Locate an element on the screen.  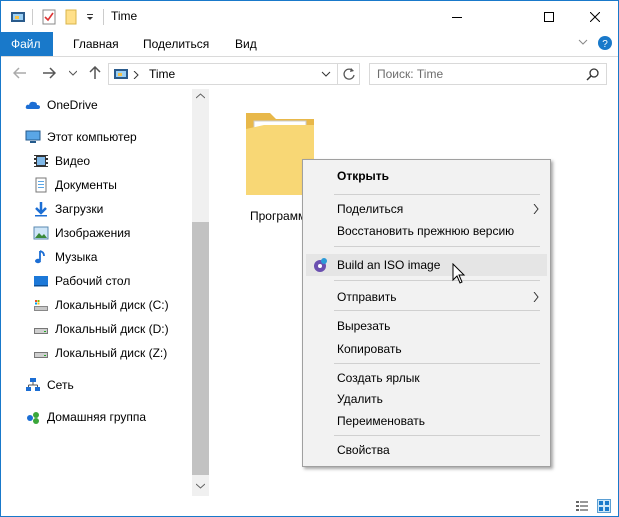
nav-pictures: Изображения is located at coordinates (81, 233).